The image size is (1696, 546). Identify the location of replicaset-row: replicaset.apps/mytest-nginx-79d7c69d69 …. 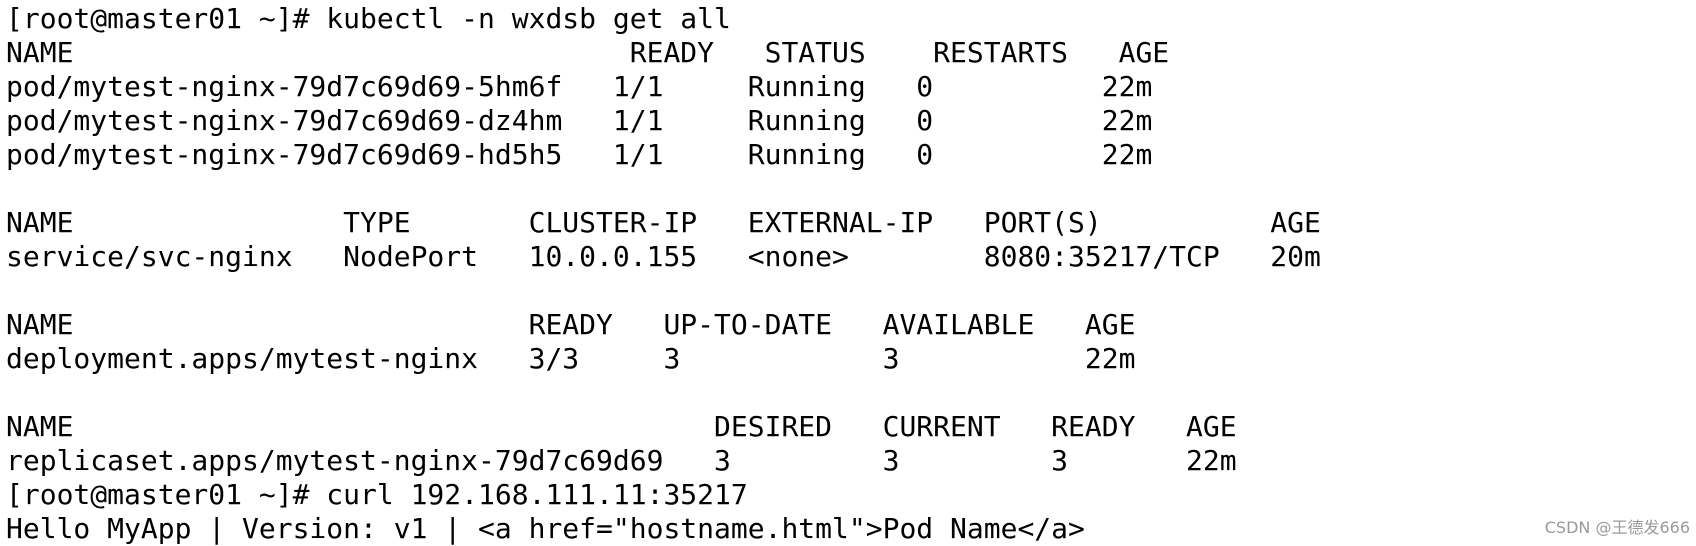
(621, 460).